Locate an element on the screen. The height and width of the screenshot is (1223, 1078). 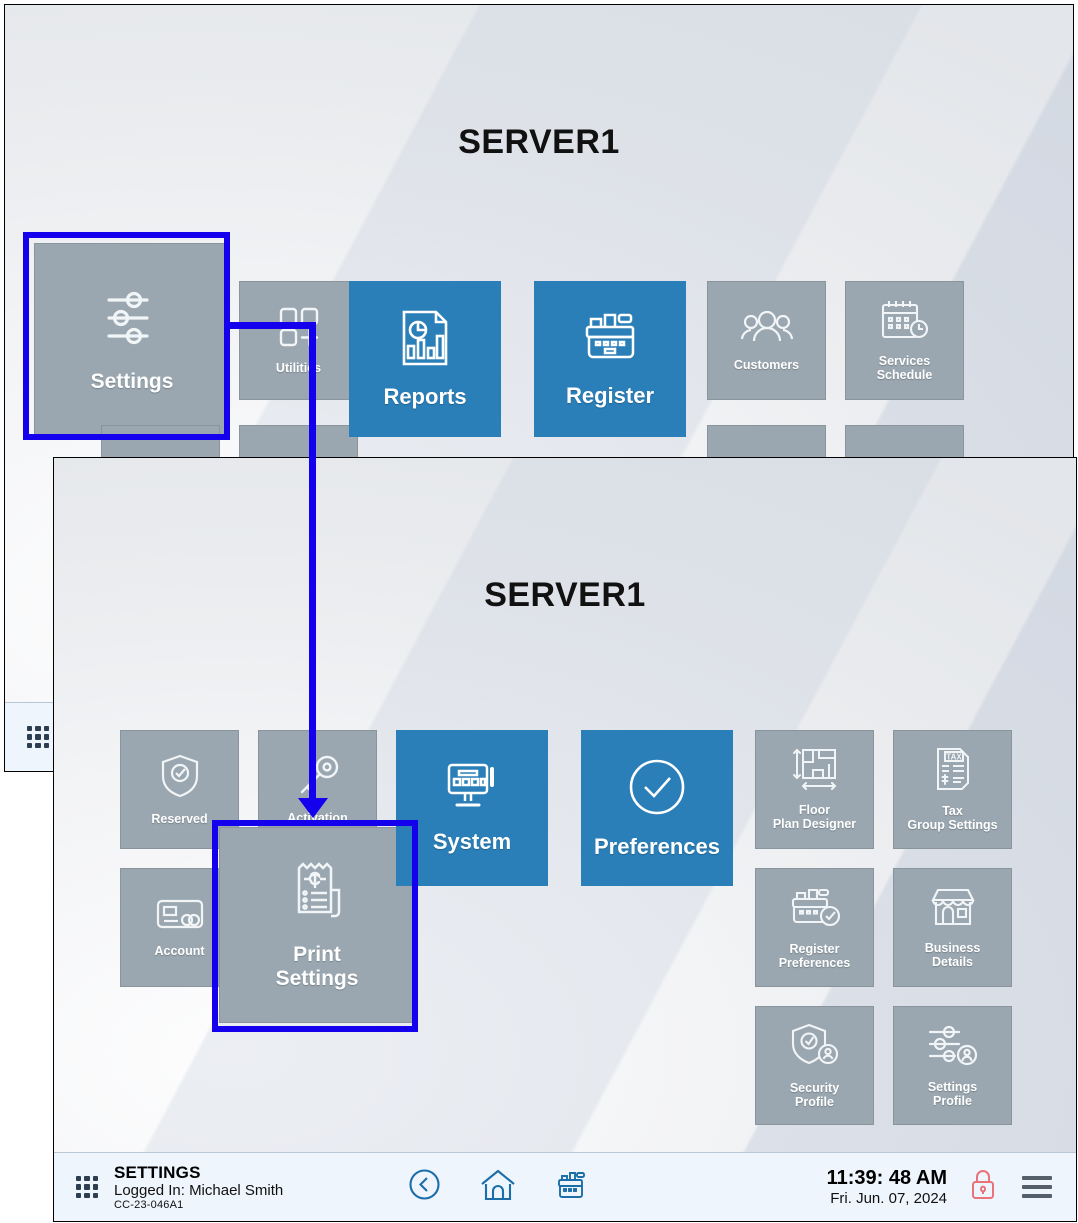
highlight-box-settings is located at coordinates (126, 336).